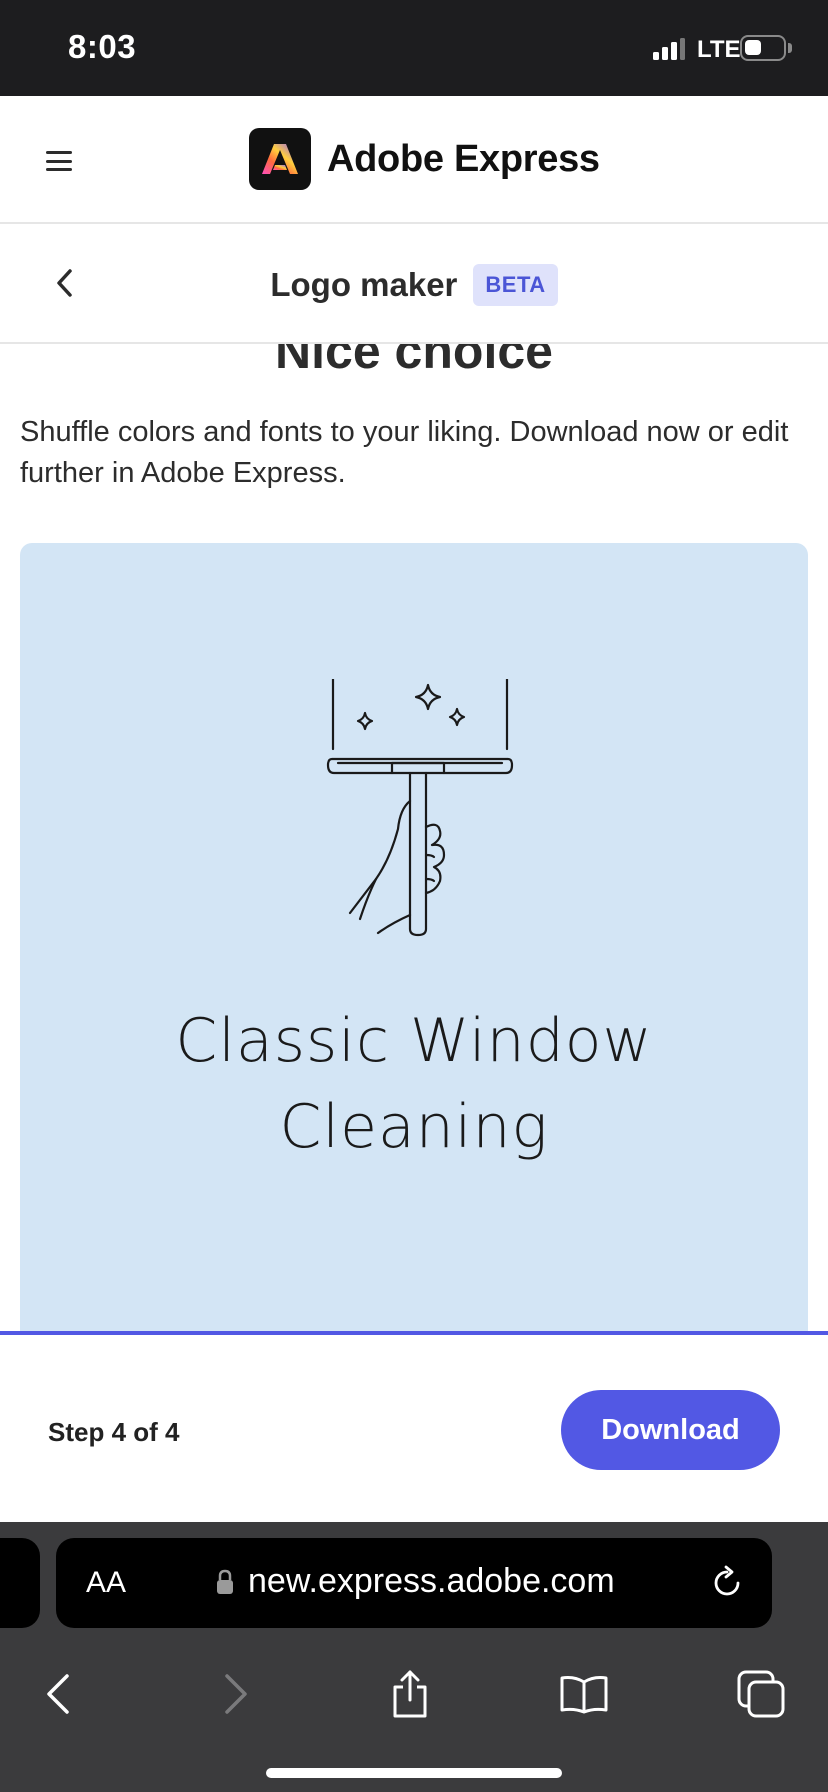 The image size is (828, 1792). I want to click on adobe-express-logo-icon, so click(280, 159).